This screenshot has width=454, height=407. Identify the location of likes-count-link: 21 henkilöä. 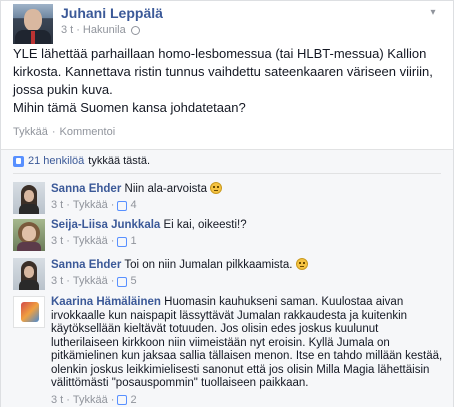
(56, 161).